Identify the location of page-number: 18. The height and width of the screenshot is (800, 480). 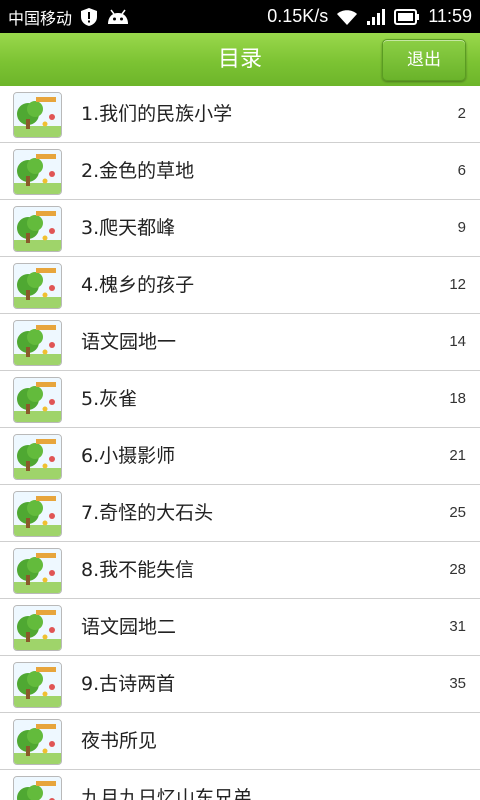
(457, 398).